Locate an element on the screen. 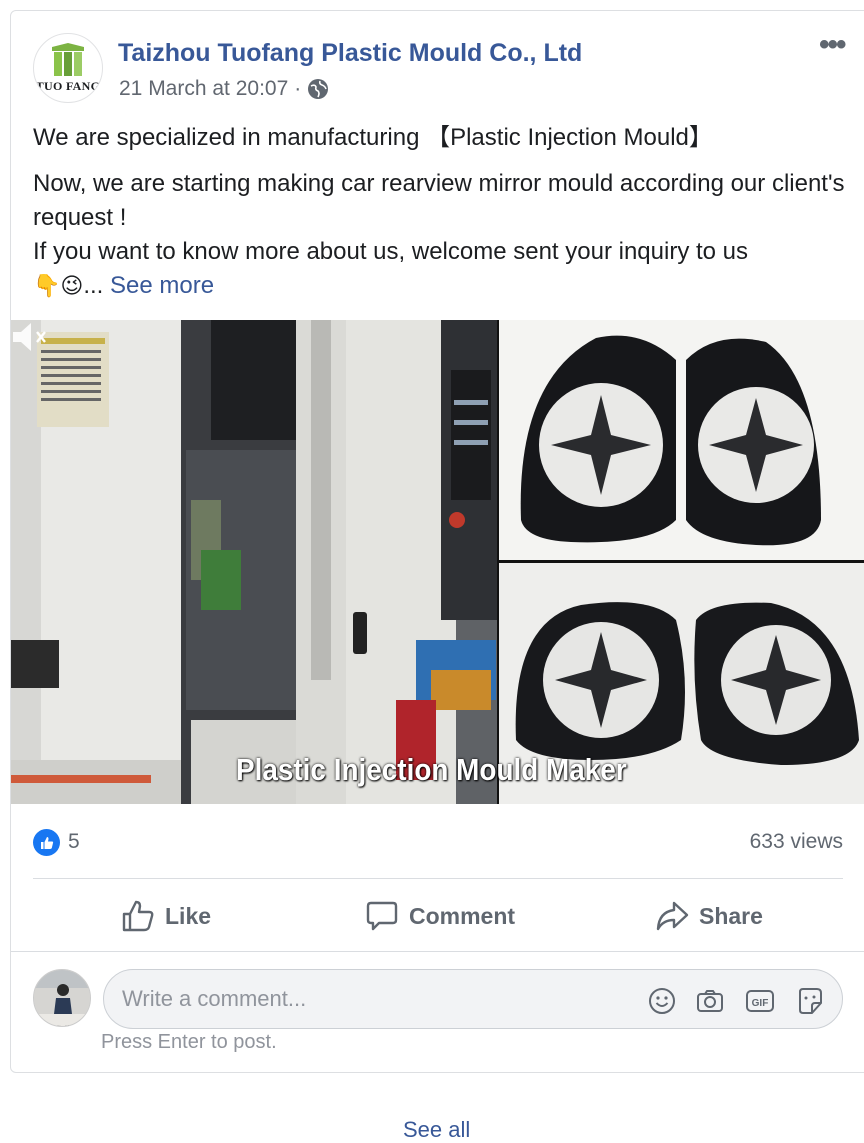  comment-composer: GIF is located at coordinates (443, 1000).